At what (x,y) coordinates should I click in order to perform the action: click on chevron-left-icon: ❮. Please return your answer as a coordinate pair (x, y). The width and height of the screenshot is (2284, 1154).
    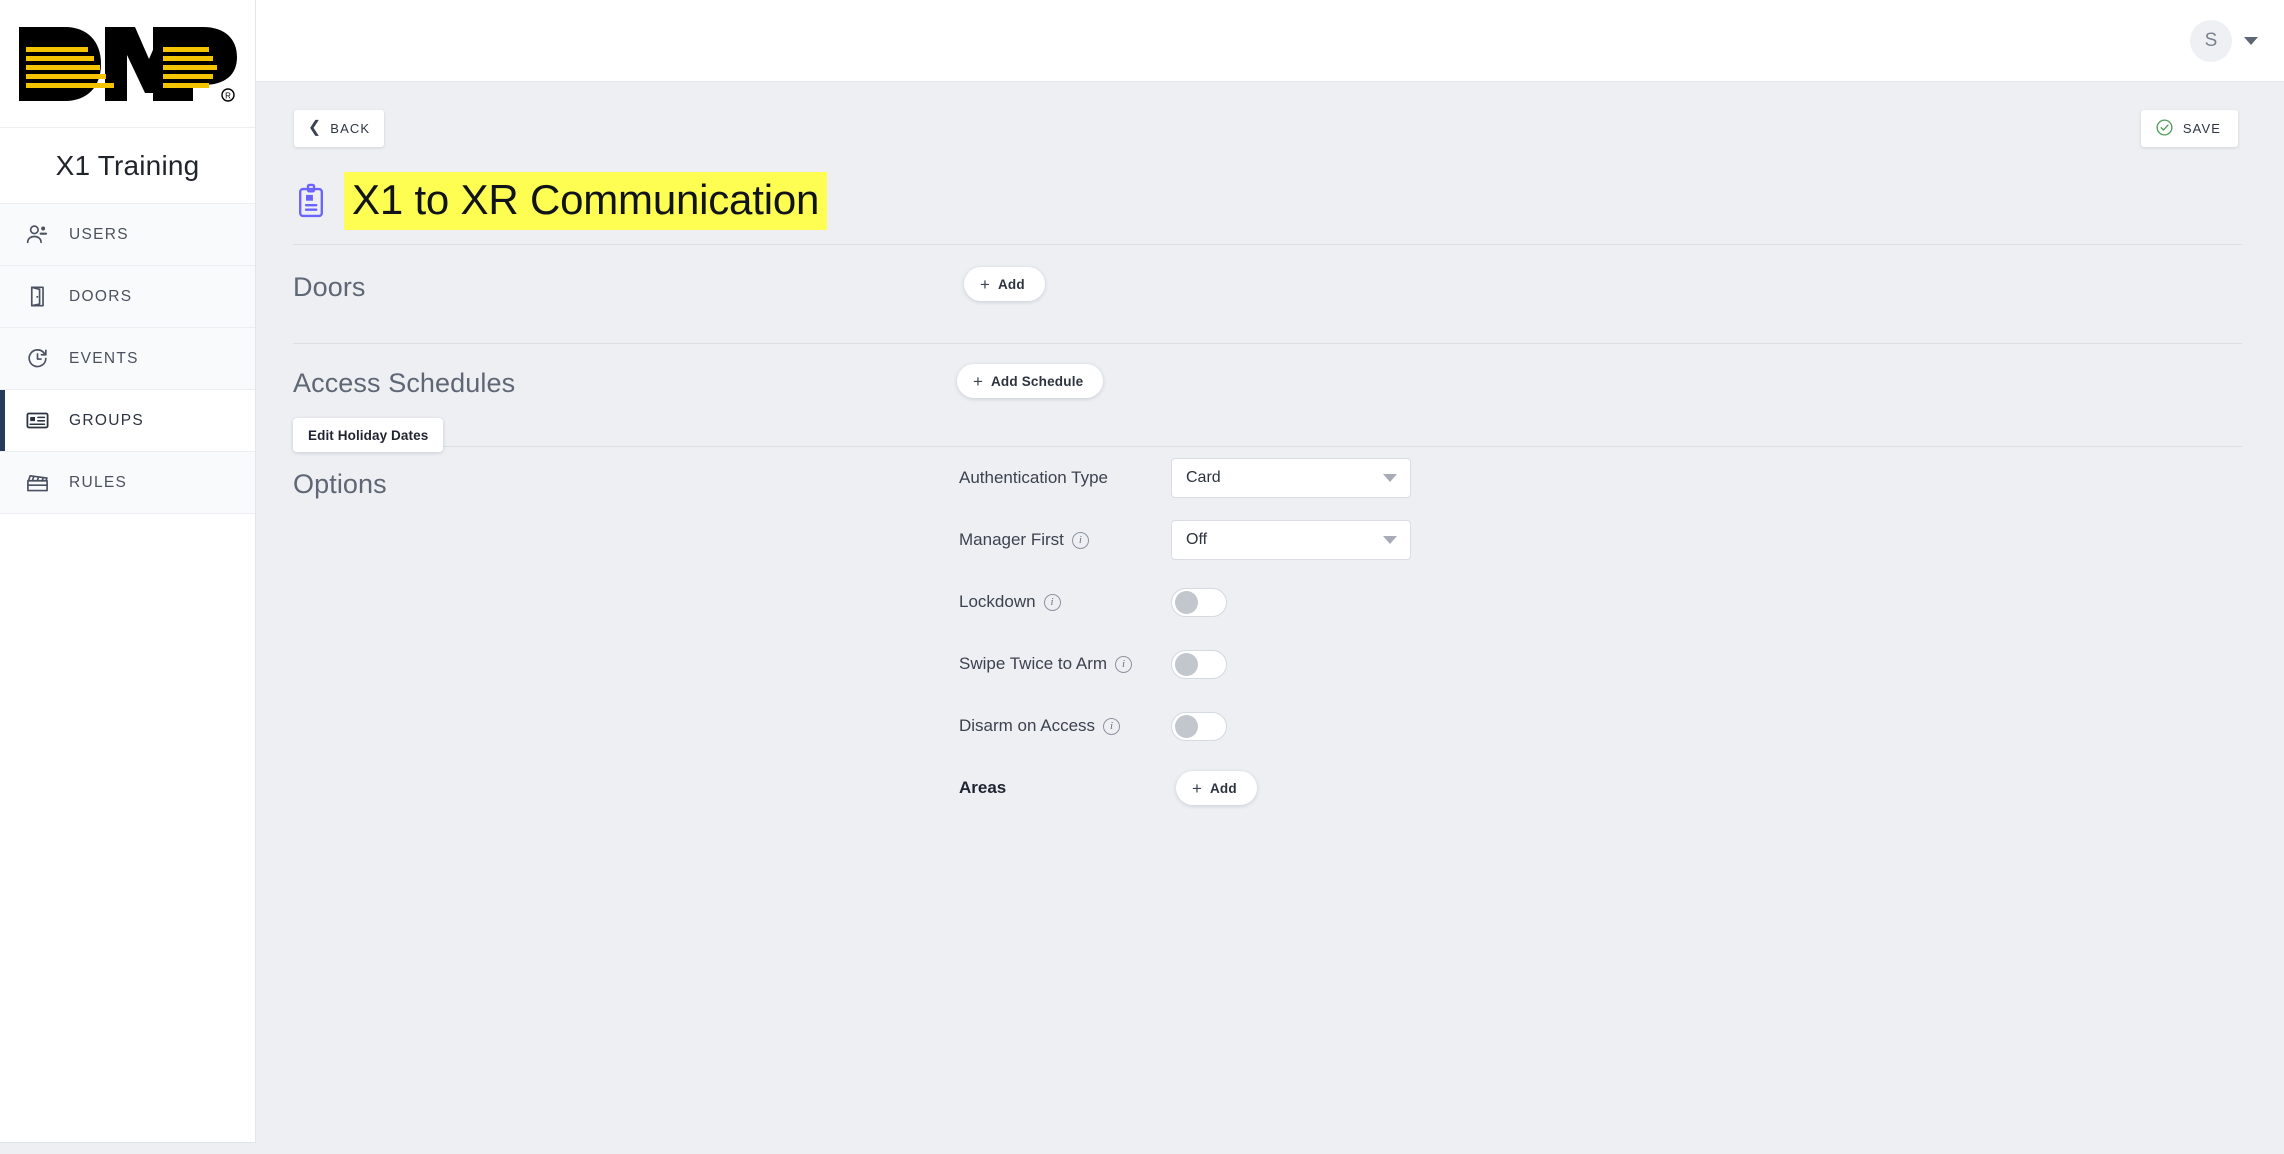
    Looking at the image, I should click on (314, 127).